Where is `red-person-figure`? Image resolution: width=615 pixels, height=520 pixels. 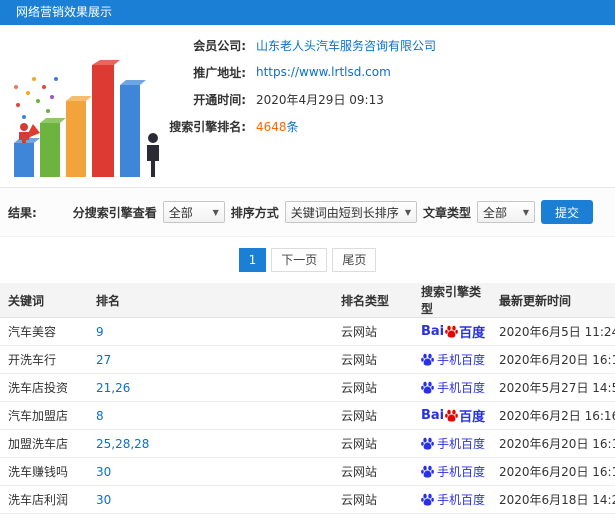 red-person-figure is located at coordinates (24, 133).